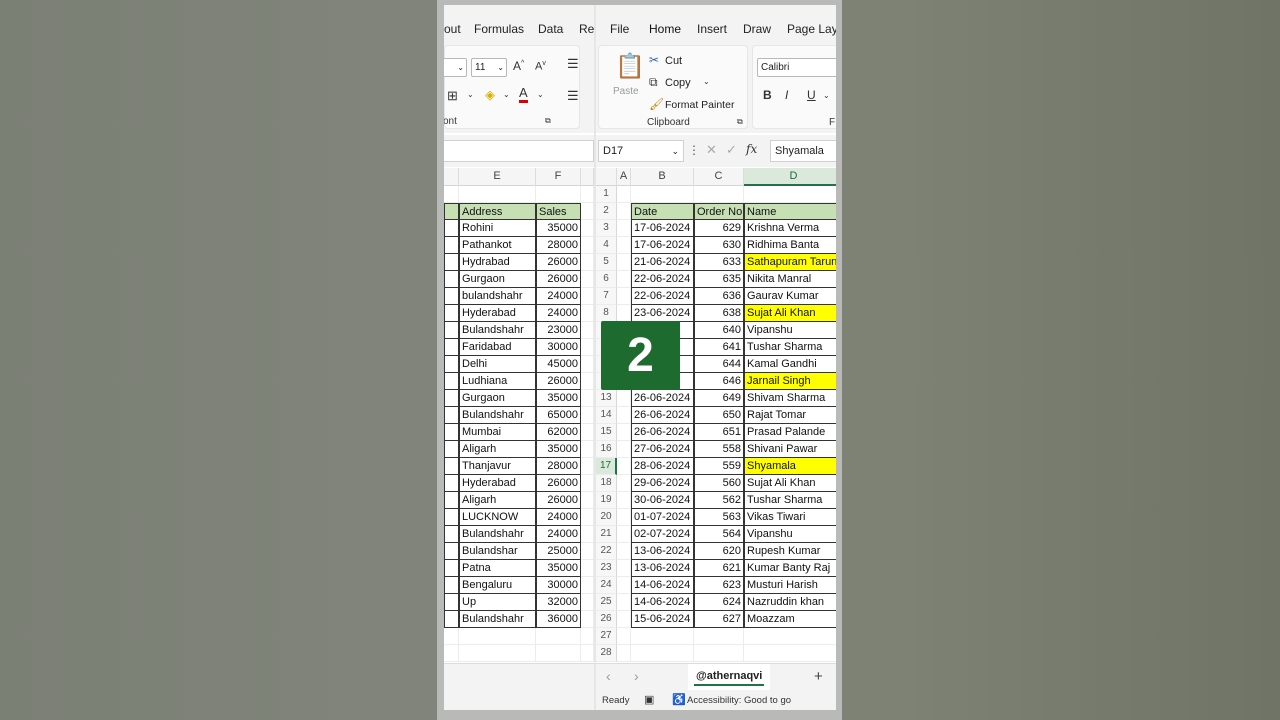 The width and height of the screenshot is (1280, 720). I want to click on table-cell: 636, so click(719, 296).